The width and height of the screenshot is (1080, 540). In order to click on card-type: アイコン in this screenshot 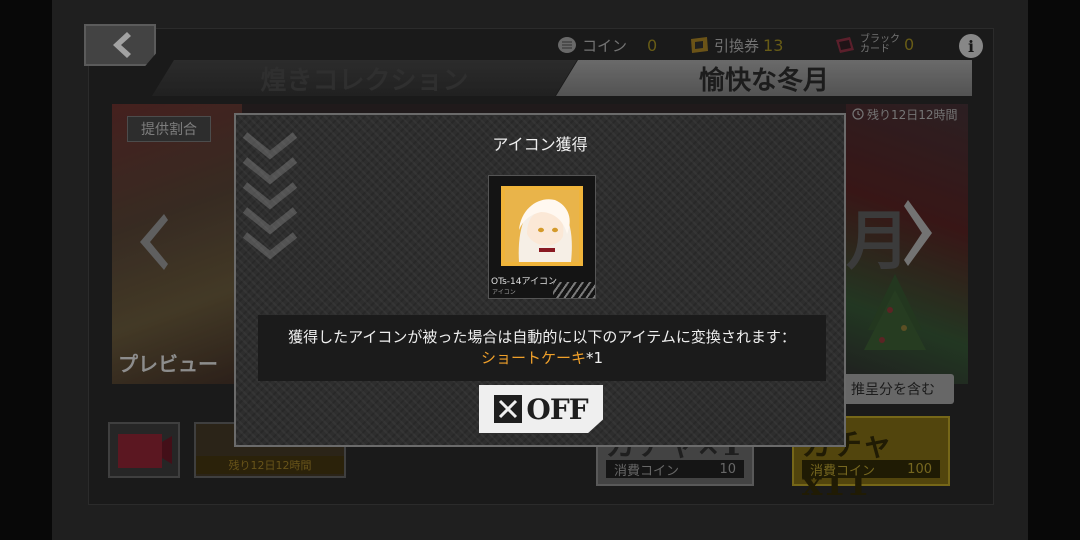, I will do `click(504, 292)`.